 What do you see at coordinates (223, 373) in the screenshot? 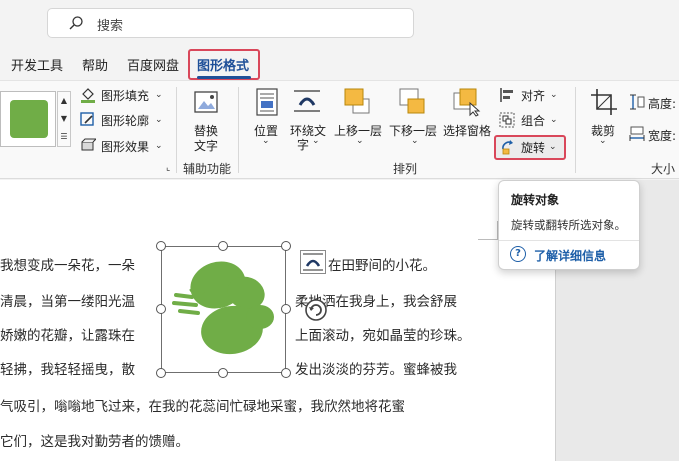
I see `resize-handle-bottom` at bounding box center [223, 373].